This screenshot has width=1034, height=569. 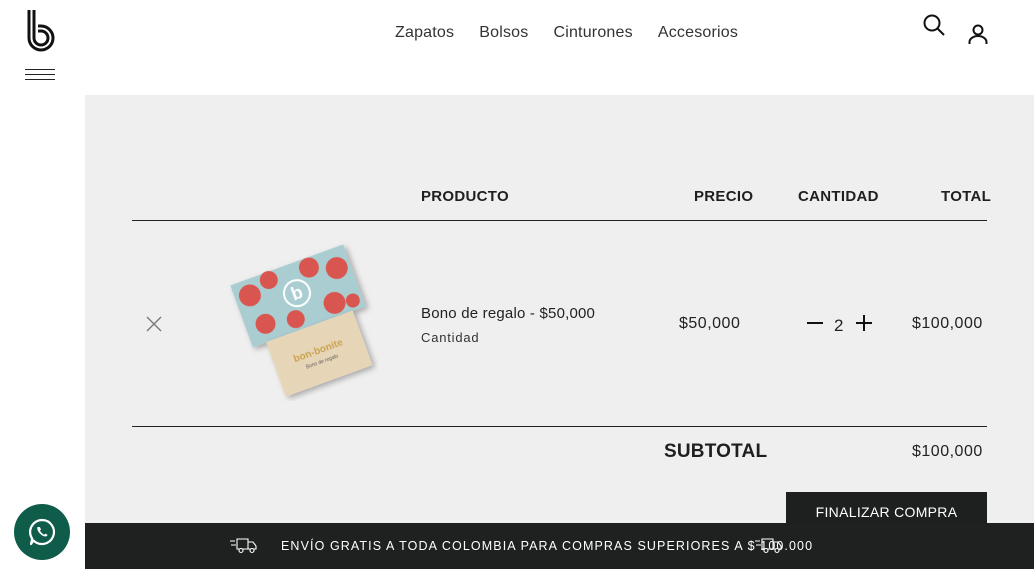 I want to click on hamburger-menu-icon, so click(x=40, y=76).